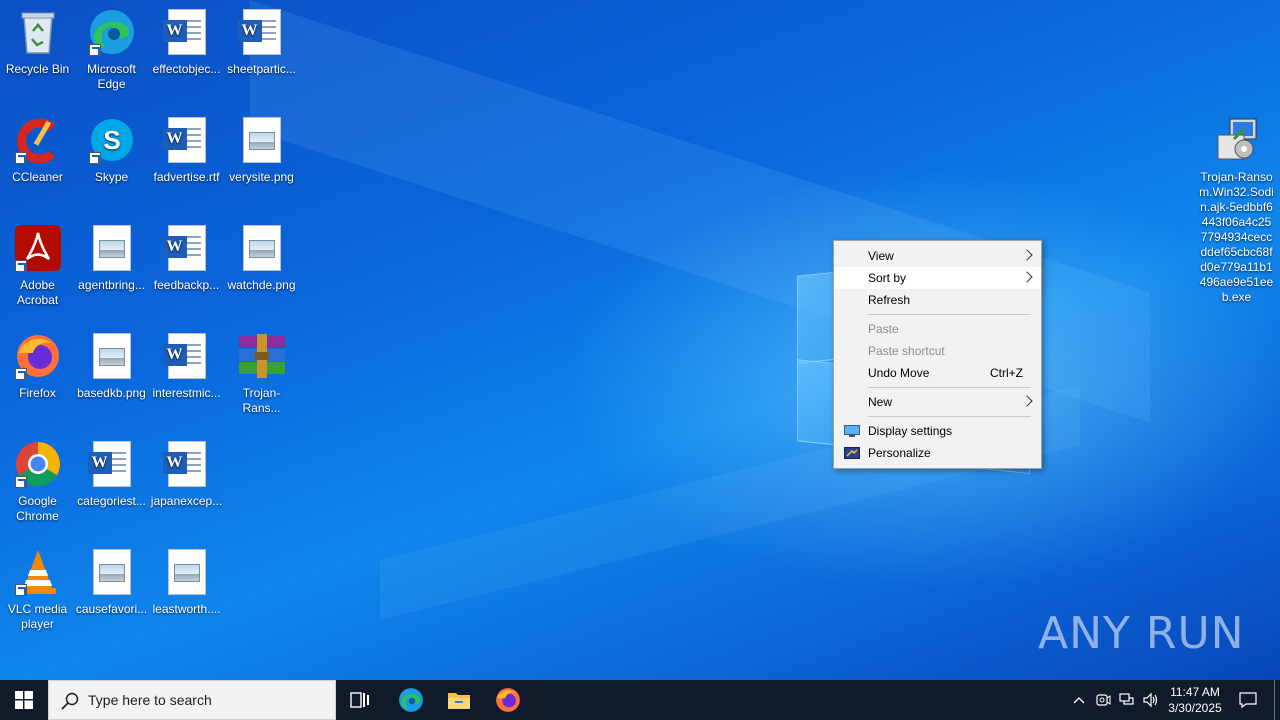 The width and height of the screenshot is (1280, 720). Describe the element at coordinates (937, 256) in the screenshot. I see `menu-item-view: View` at that location.